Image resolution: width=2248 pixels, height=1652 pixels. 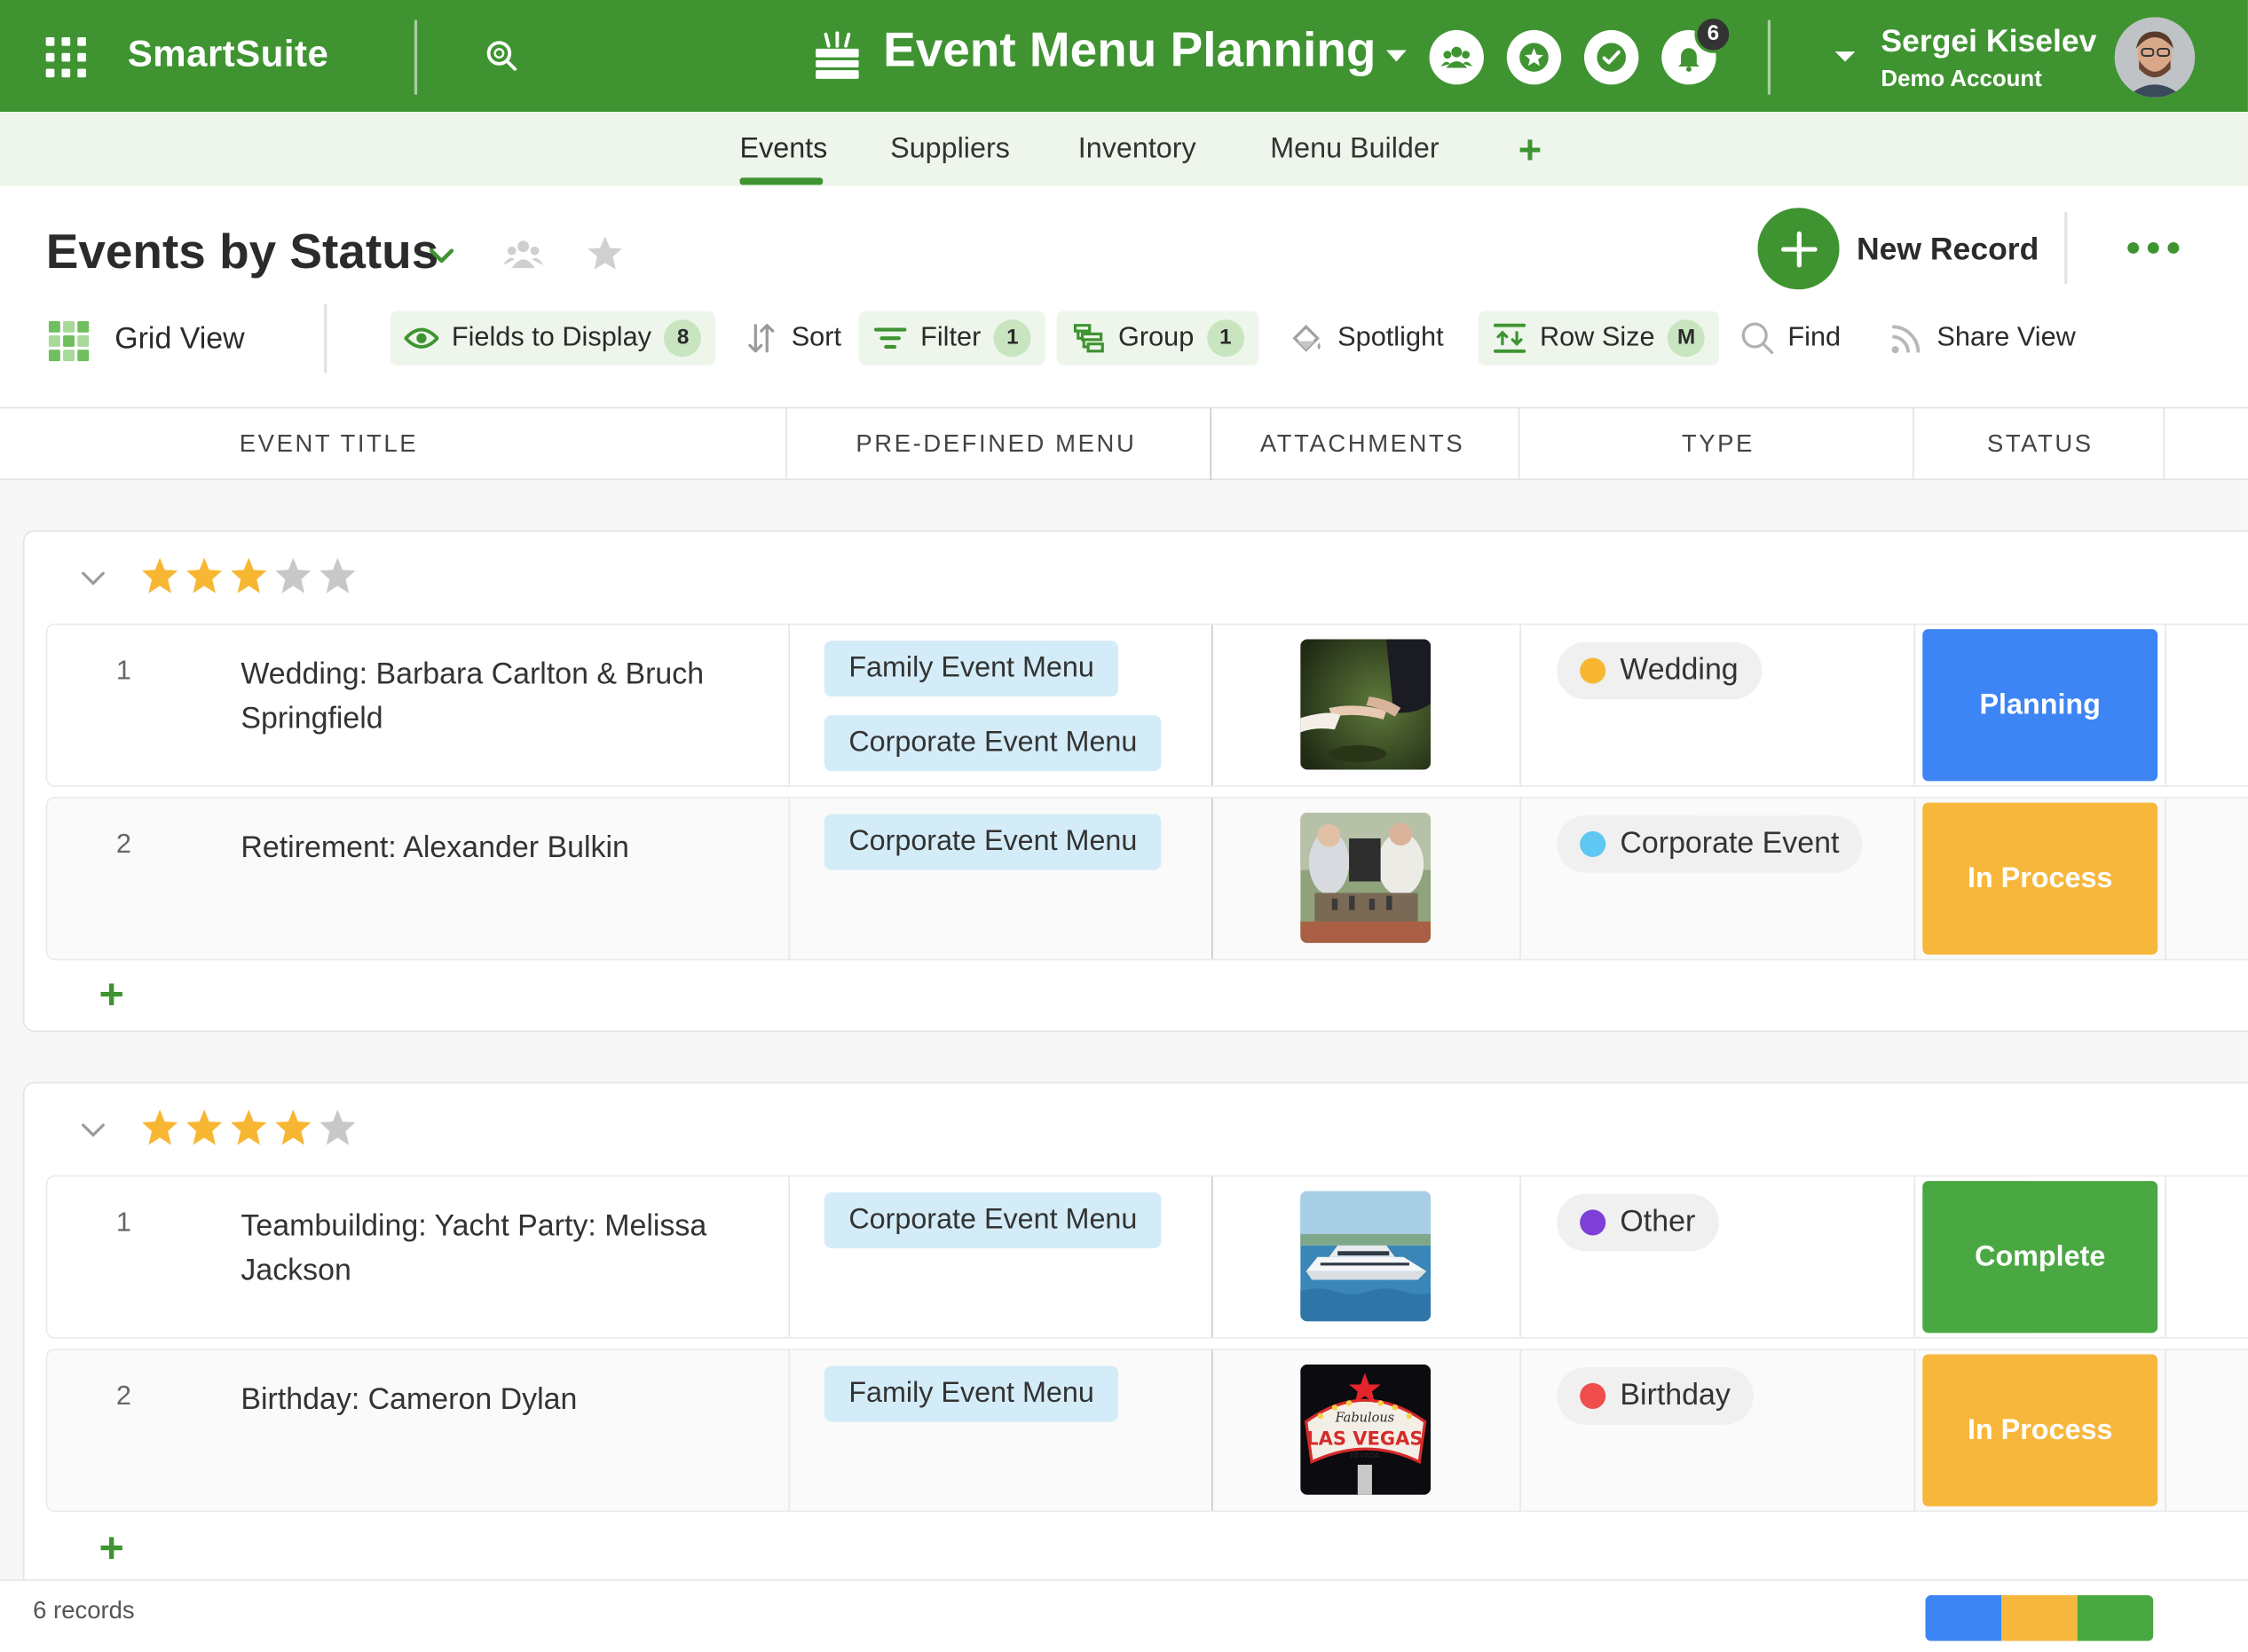 I want to click on fields-to-display-button: Fields to Display 8, so click(x=553, y=338).